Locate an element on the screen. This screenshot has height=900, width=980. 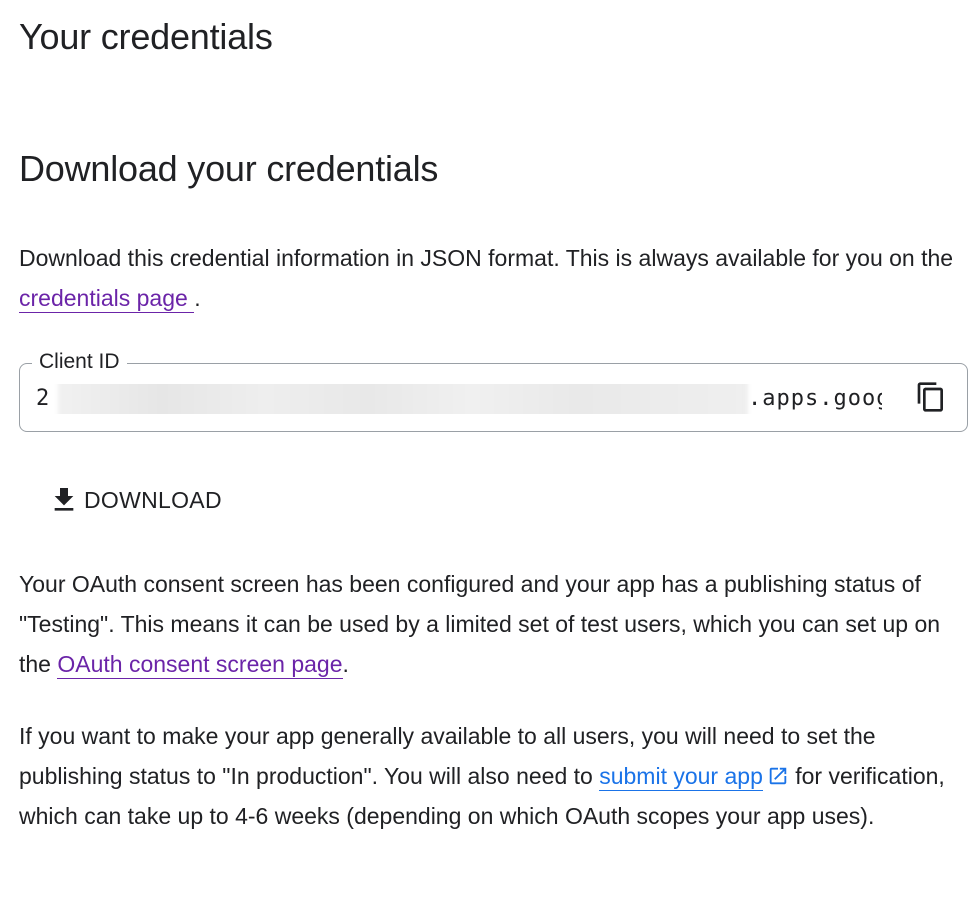
download-description-suffix: . is located at coordinates (197, 298).